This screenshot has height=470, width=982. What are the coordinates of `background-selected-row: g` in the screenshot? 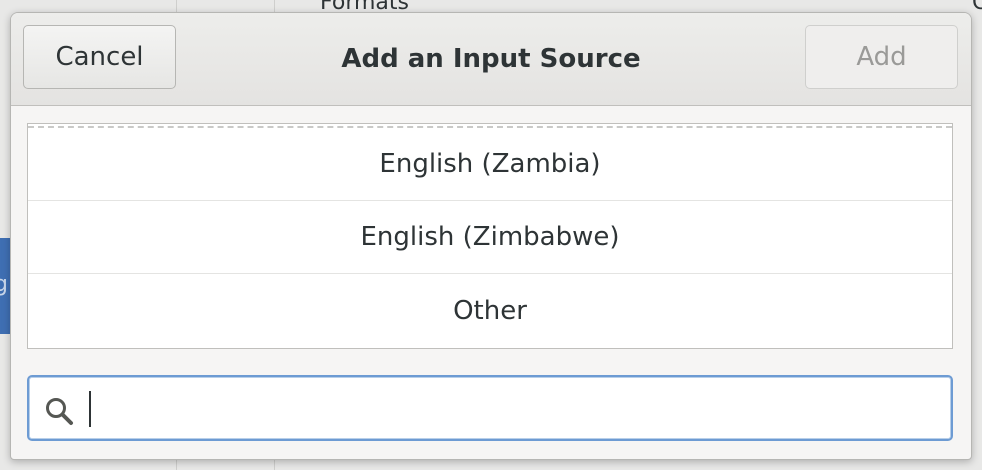 It's located at (5, 286).